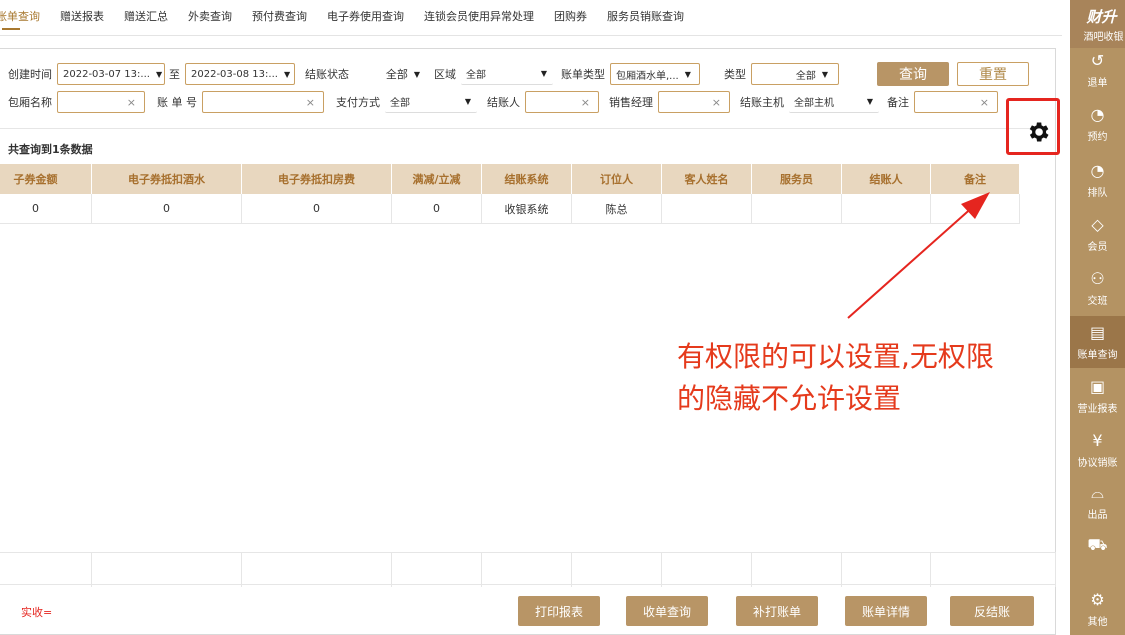 This screenshot has height=635, width=1125. What do you see at coordinates (975, 179) in the screenshot?
I see `col-remark: 备注` at bounding box center [975, 179].